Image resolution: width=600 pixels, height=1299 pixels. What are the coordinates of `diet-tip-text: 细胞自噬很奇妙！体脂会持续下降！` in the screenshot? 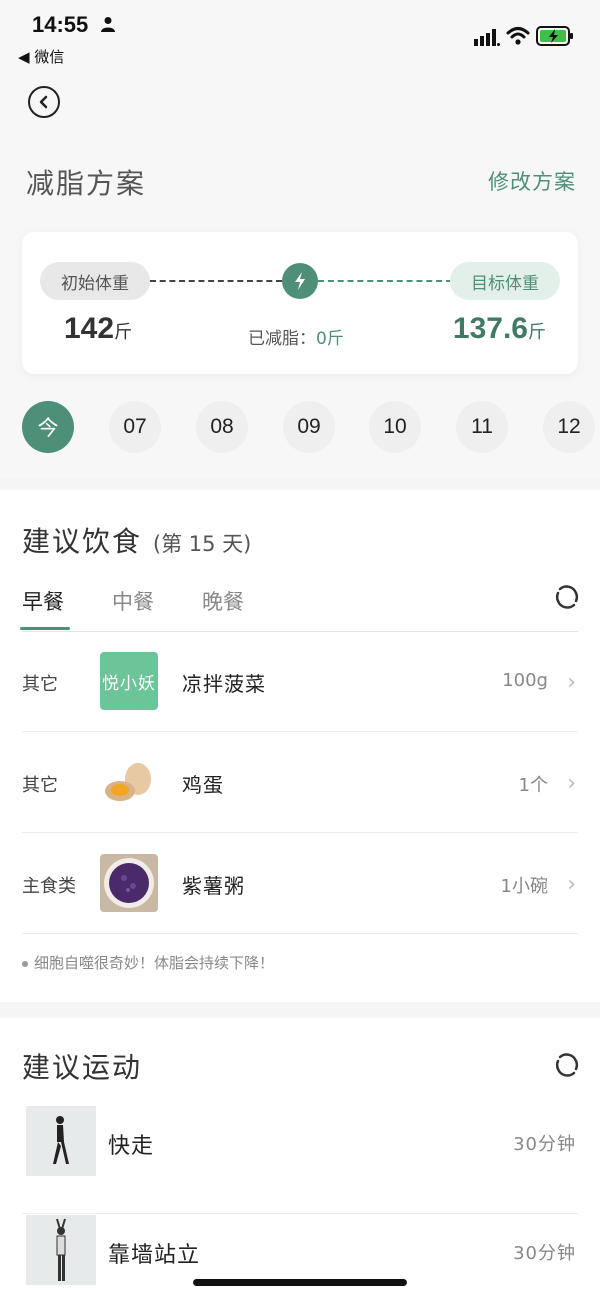 It's located at (154, 963).